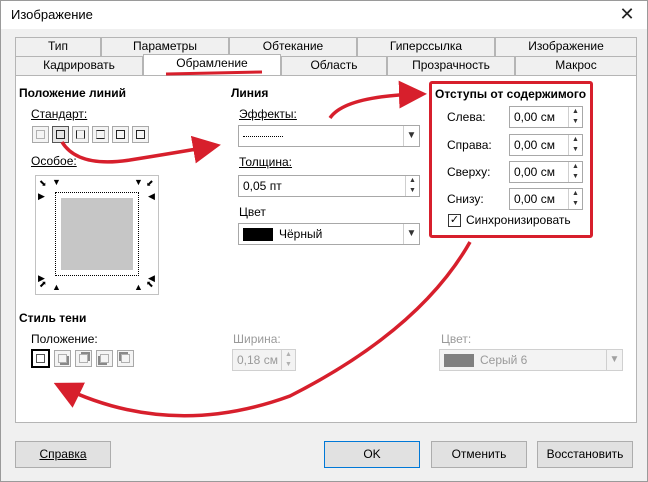 This screenshot has width=648, height=482. What do you see at coordinates (266, 162) in the screenshot?
I see `width-label: Толщина:` at bounding box center [266, 162].